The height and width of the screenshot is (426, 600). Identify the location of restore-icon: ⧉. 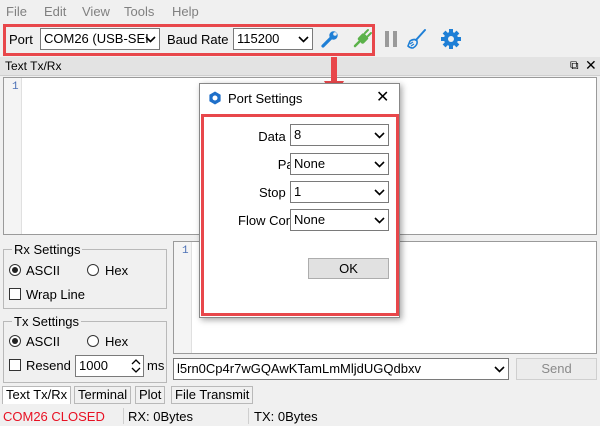
(574, 65).